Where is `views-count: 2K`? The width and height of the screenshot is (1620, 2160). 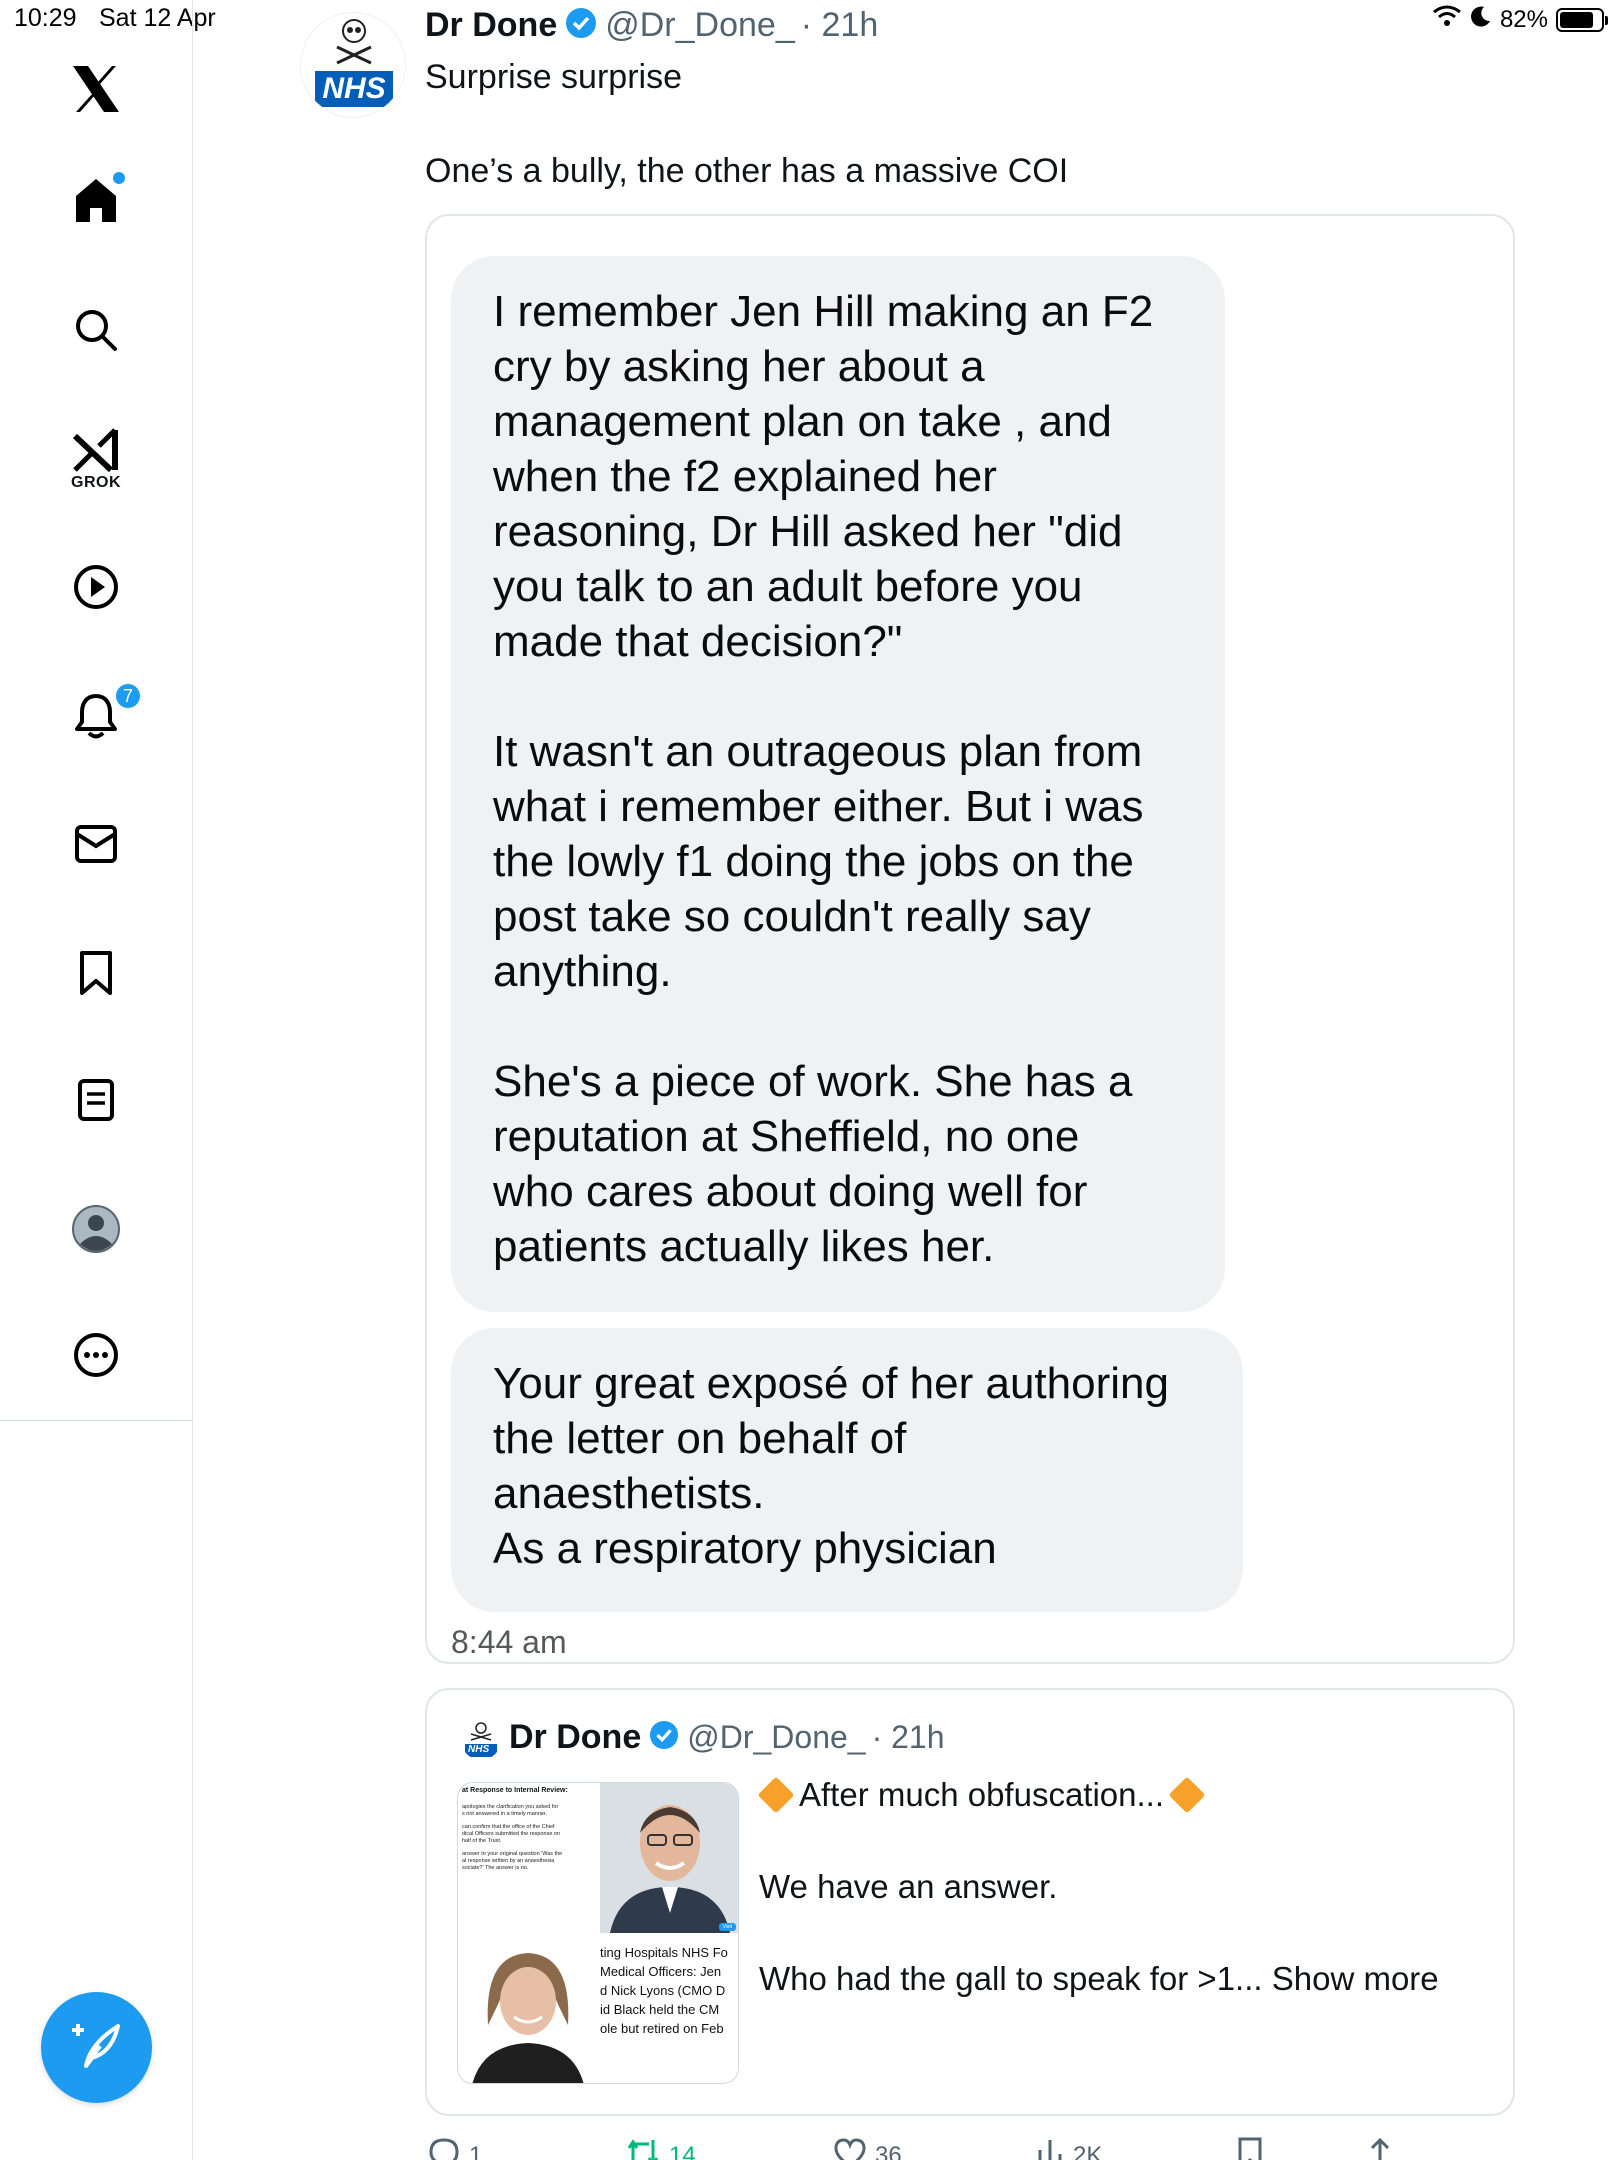
views-count: 2K is located at coordinates (1088, 2151).